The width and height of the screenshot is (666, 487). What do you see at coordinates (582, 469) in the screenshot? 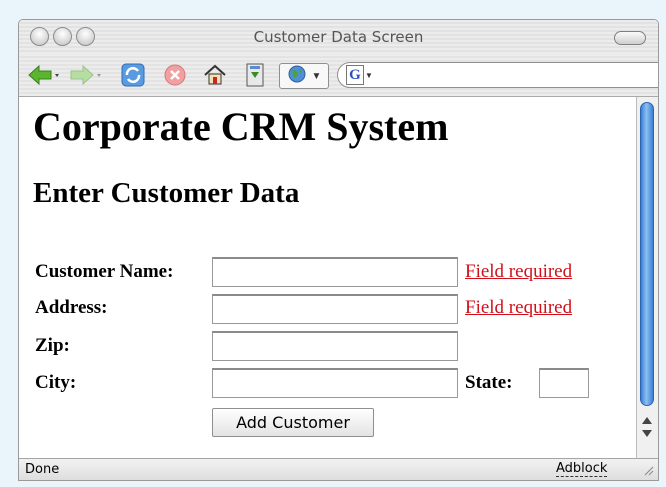
I see `adblock-link: Adblock` at bounding box center [582, 469].